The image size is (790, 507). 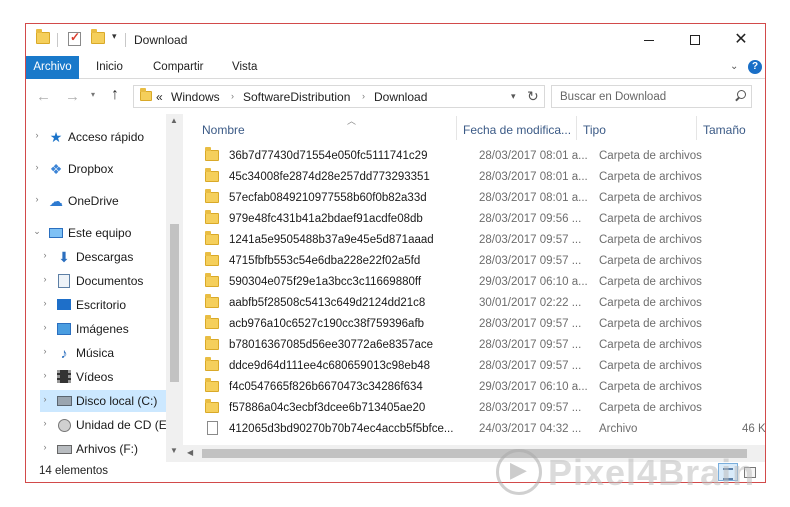 I want to click on scroll-left-arrow-icon: ◀, so click(x=190, y=452).